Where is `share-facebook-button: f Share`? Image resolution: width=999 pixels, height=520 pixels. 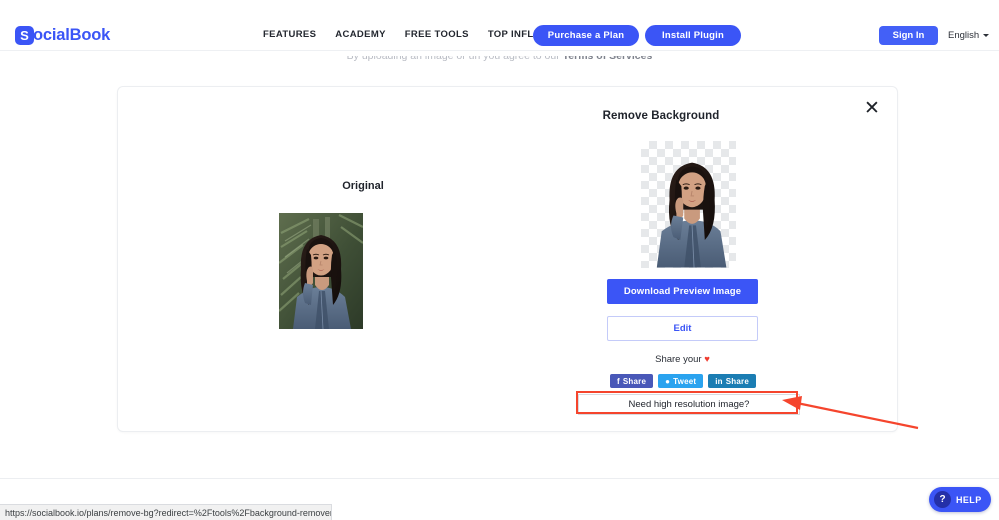
share-facebook-button: f Share is located at coordinates (632, 381).